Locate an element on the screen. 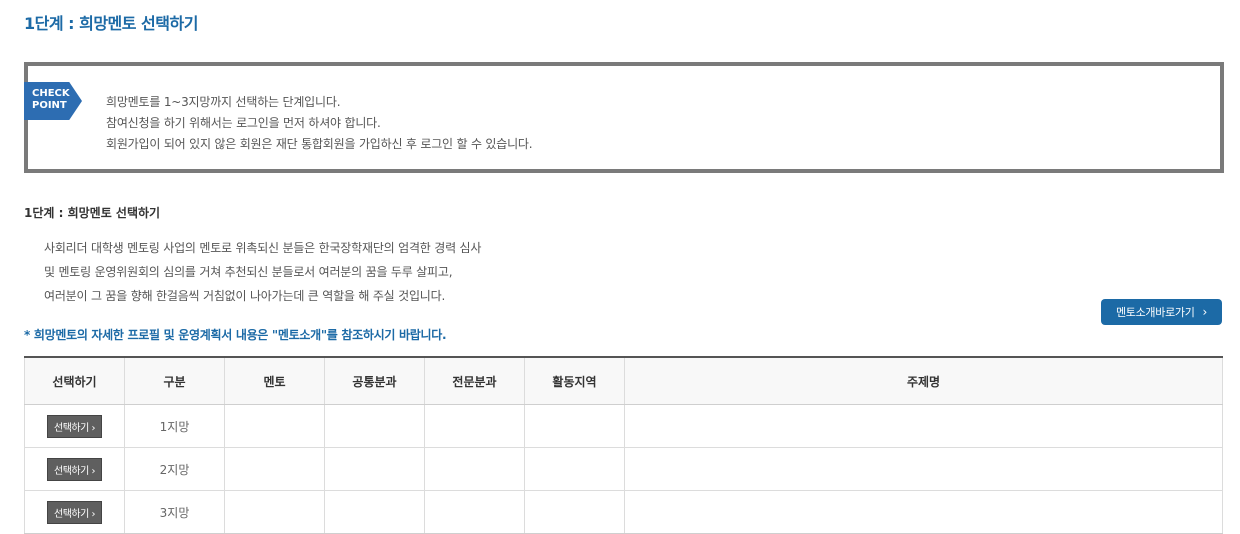 This screenshot has height=534, width=1240. mentor-intro-button: 멘토소개바로가기 › is located at coordinates (1161, 312).